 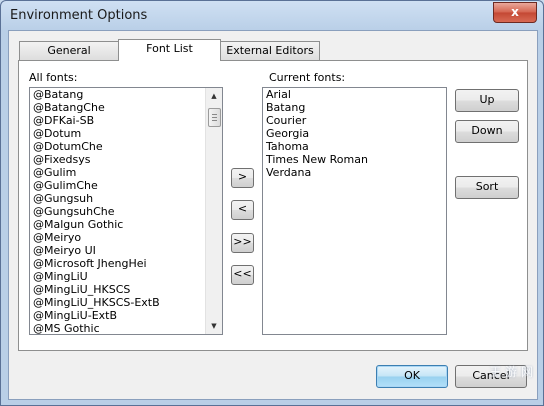 I want to click on font-list-item: @GulimChe, so click(x=126, y=185).